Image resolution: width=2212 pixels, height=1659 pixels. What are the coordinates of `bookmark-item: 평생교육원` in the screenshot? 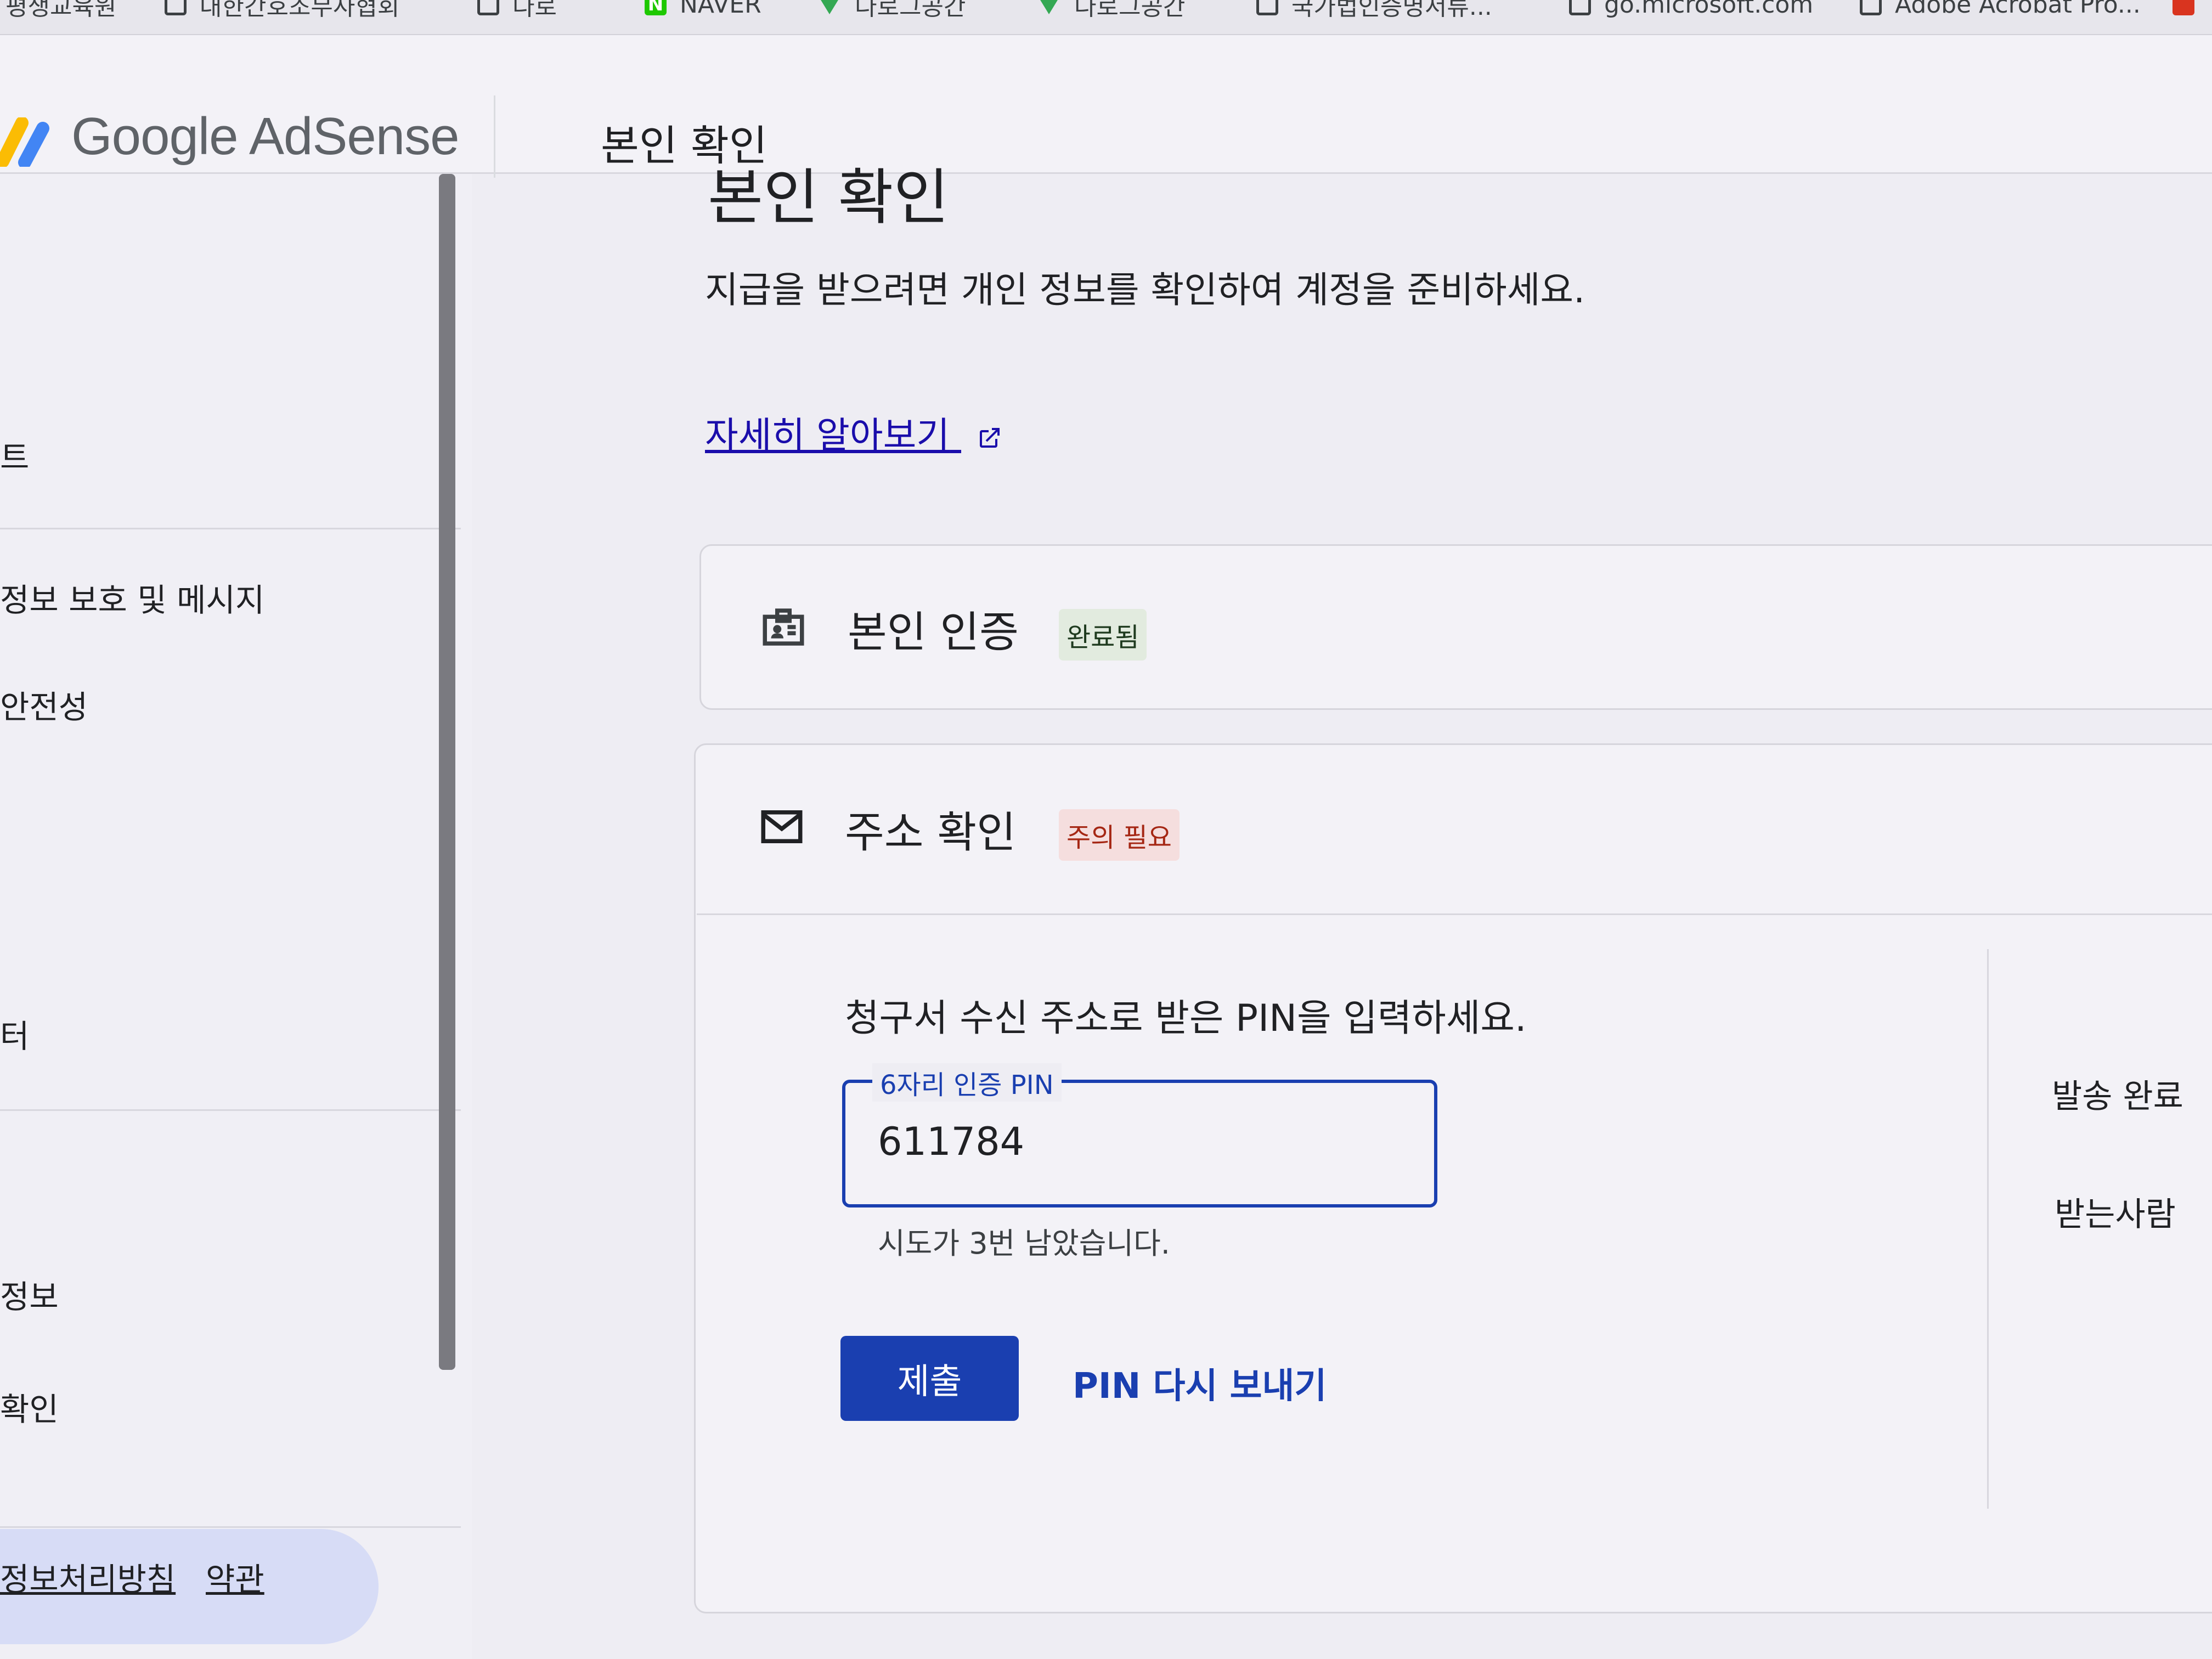 It's located at (60, 10).